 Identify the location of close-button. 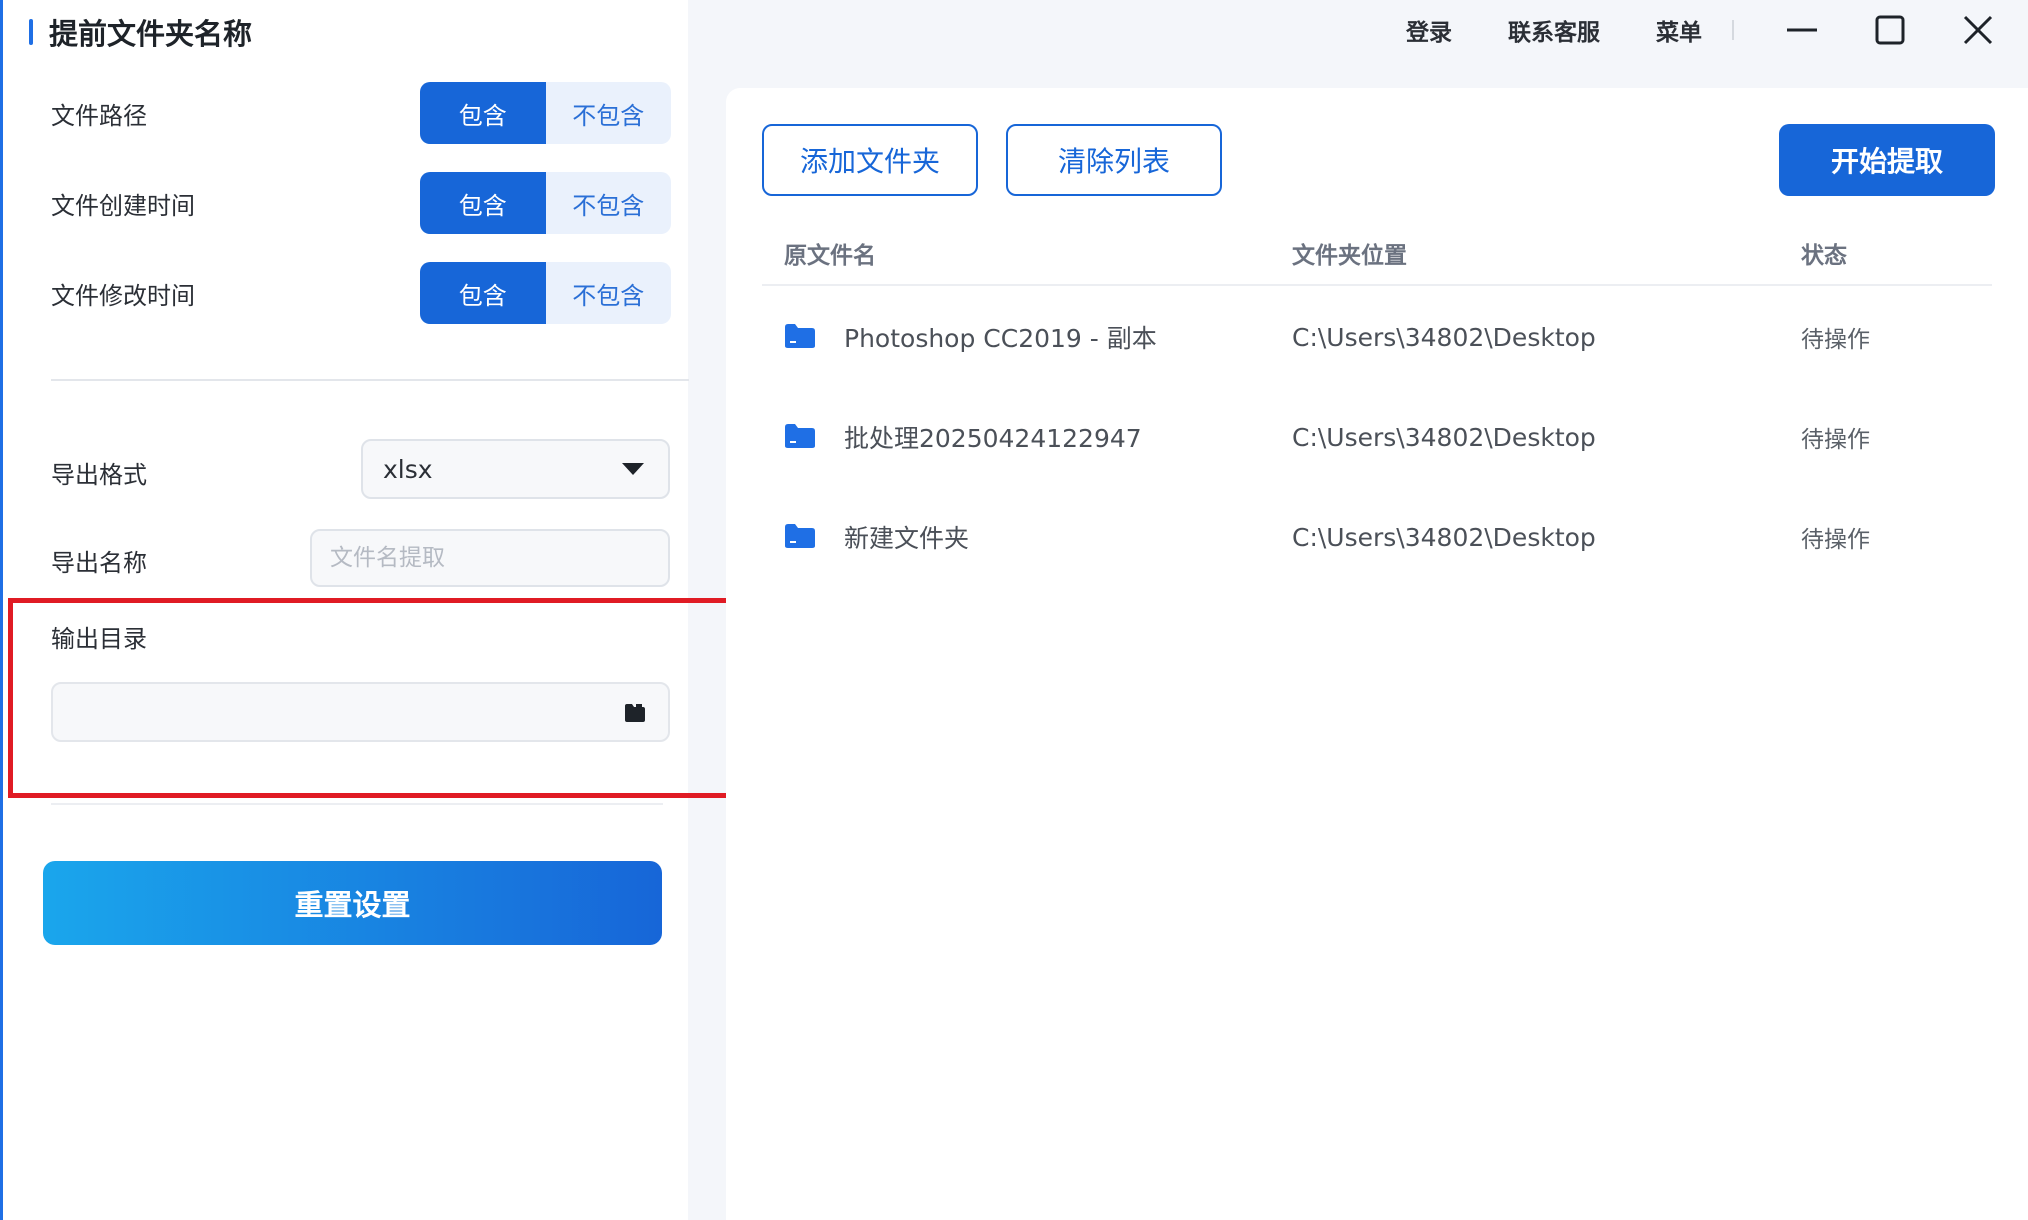
(1978, 30).